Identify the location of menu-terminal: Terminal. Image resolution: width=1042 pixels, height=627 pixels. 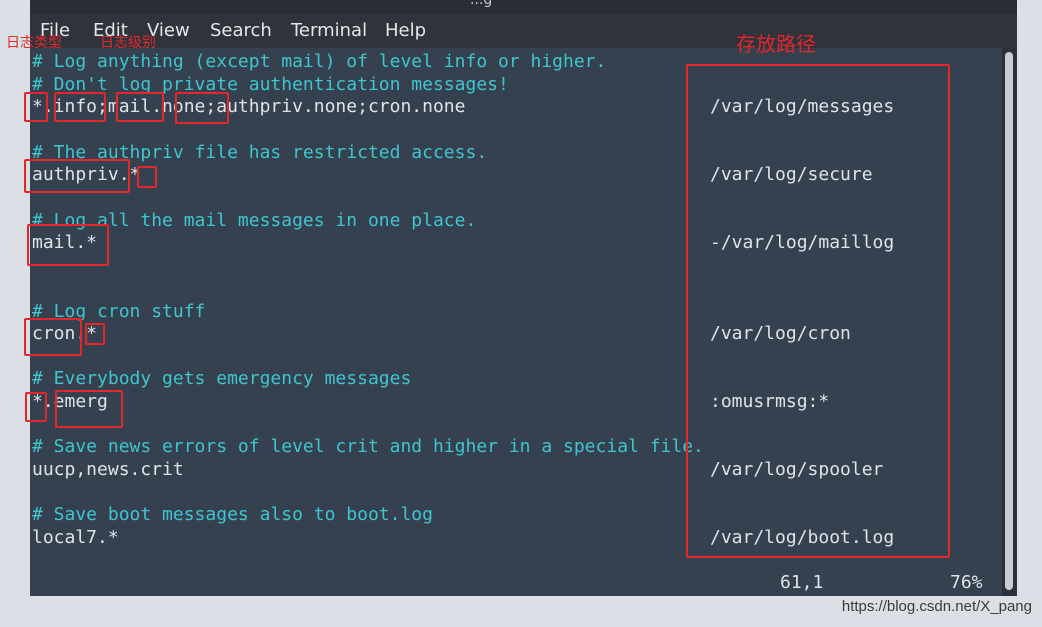
(329, 30).